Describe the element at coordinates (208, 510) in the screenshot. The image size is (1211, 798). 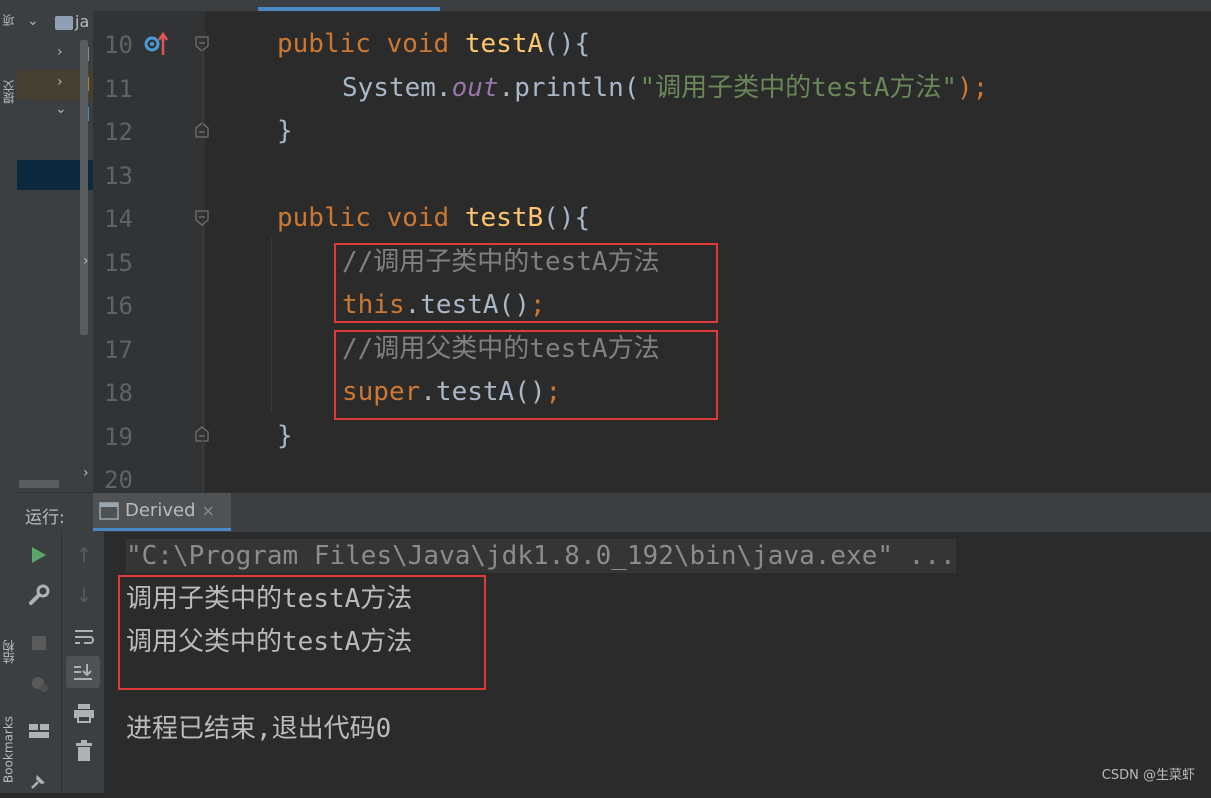
I see `close-icon: ×` at that location.